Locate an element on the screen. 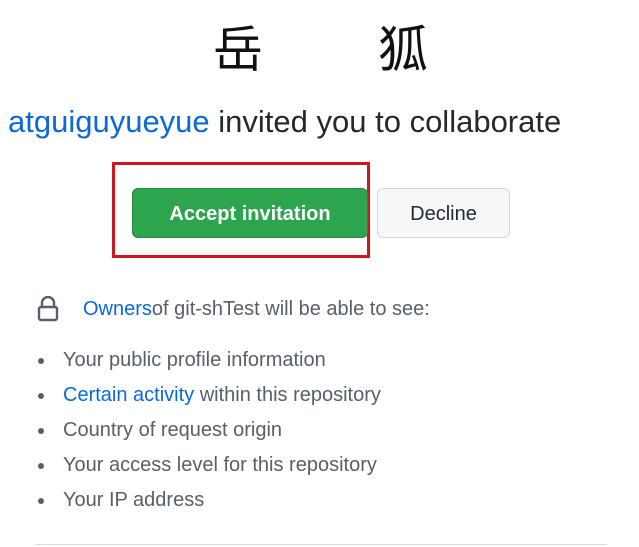  inviter-username-link: atguiguyueyue is located at coordinates (109, 121).